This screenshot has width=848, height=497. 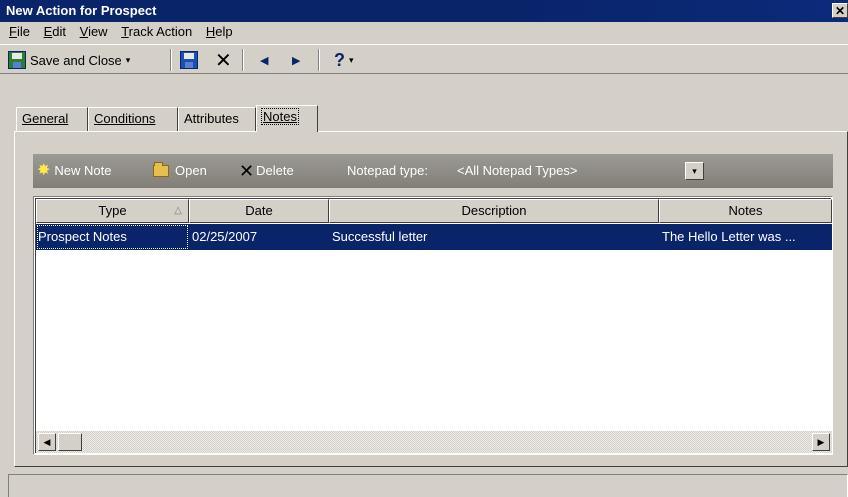 I want to click on column-notes-label: Notes, so click(x=745, y=210).